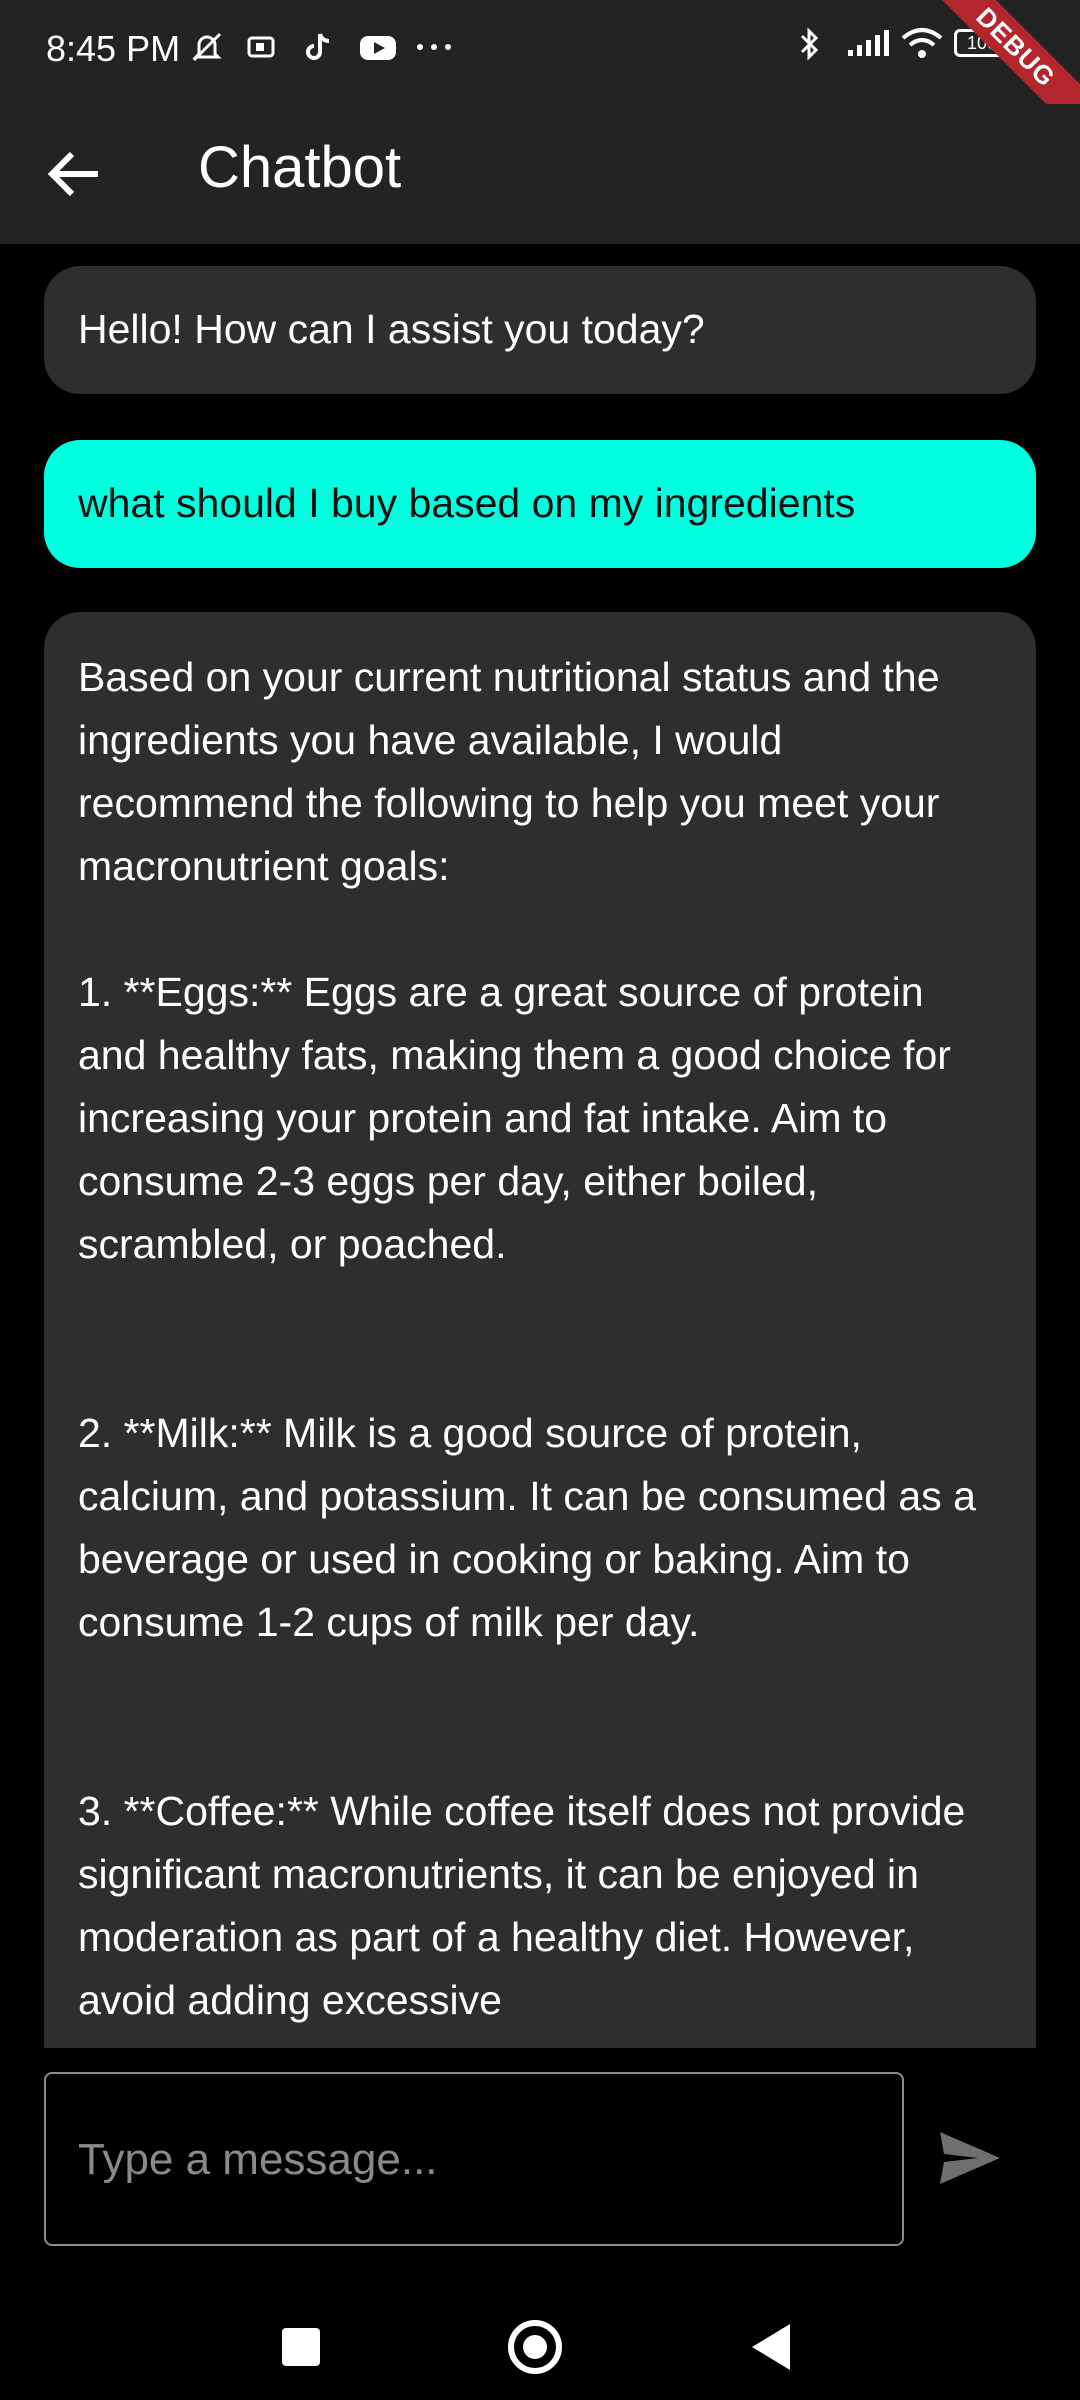 This screenshot has width=1080, height=2400. Describe the element at coordinates (540, 69) in the screenshot. I see `status-bar: 8:45 PM 100 DEBUG` at that location.